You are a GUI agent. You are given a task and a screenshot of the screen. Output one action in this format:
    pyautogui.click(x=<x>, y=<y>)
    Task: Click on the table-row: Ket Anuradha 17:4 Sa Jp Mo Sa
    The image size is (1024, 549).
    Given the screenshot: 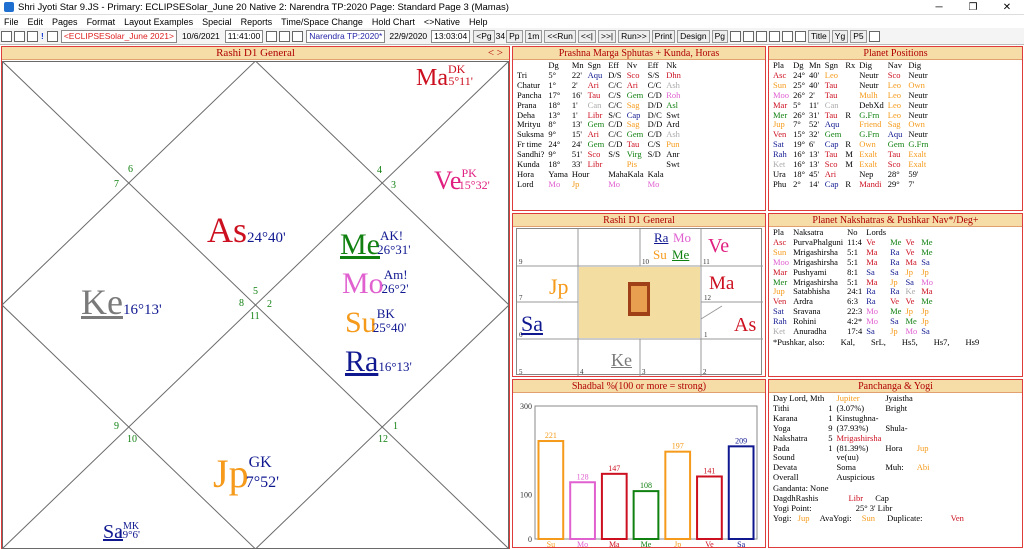 What is the action you would take?
    pyautogui.click(x=853, y=331)
    